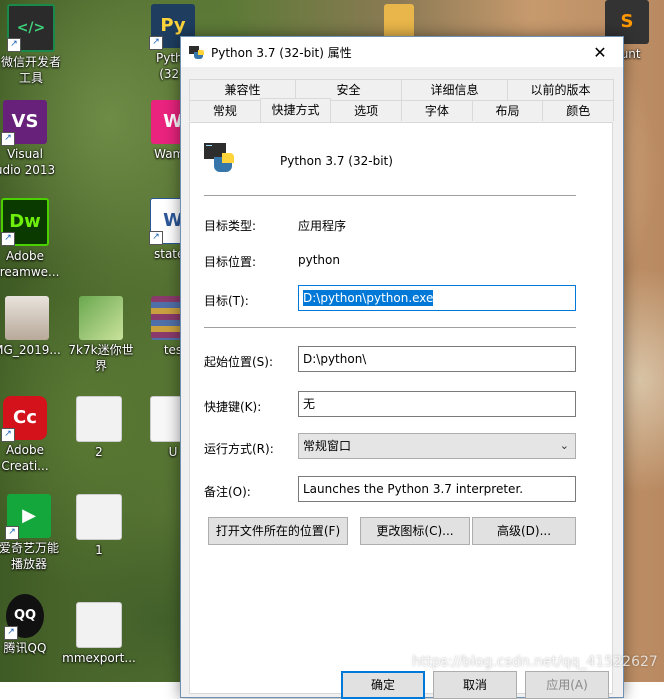 This screenshot has height=699, width=664. I want to click on desktop-icon-file-2: 2, so click(99, 428).